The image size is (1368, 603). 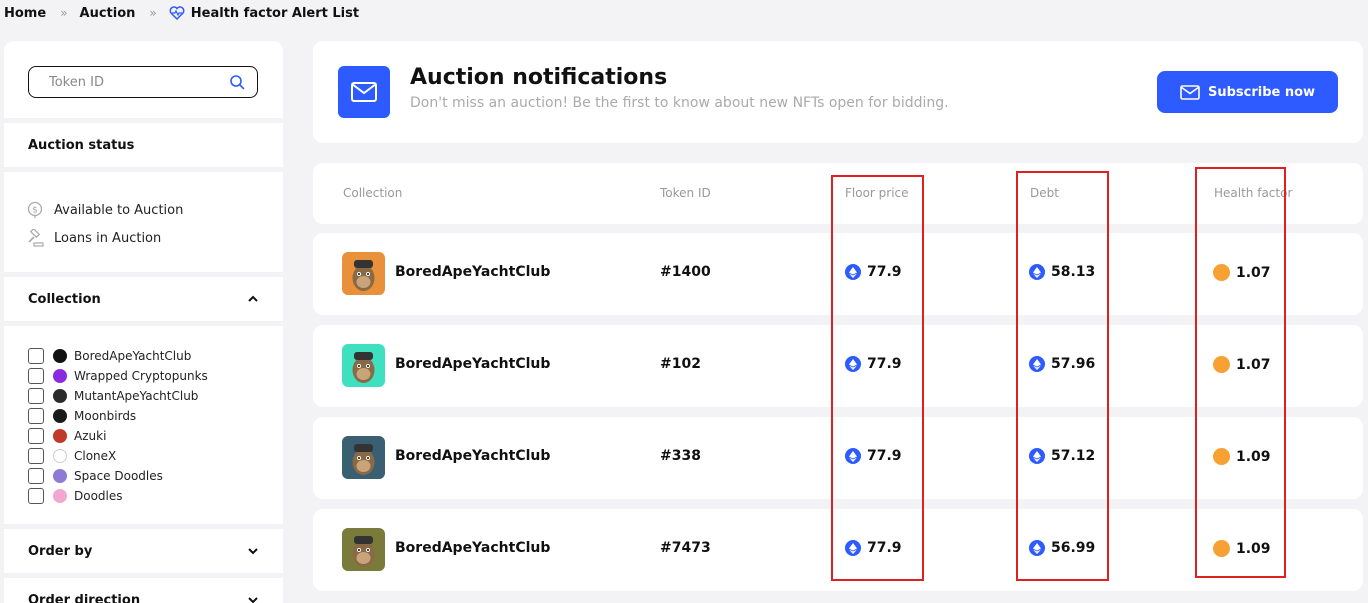 I want to click on collection-label: Azuki, so click(x=90, y=436).